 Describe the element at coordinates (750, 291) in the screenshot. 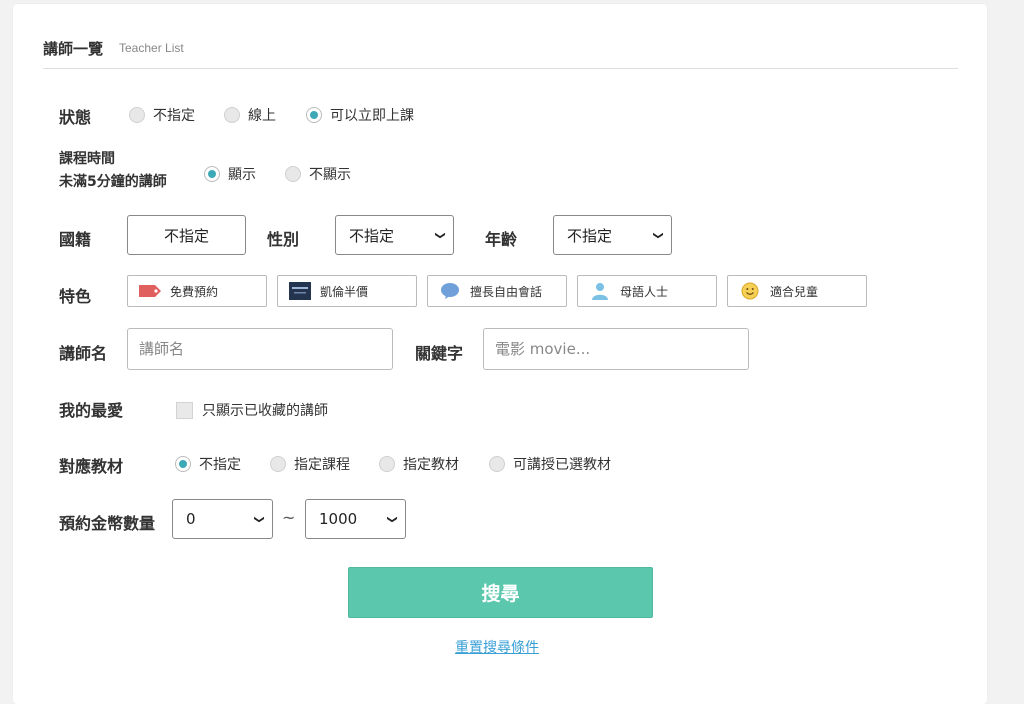

I see `smiley-icon` at that location.